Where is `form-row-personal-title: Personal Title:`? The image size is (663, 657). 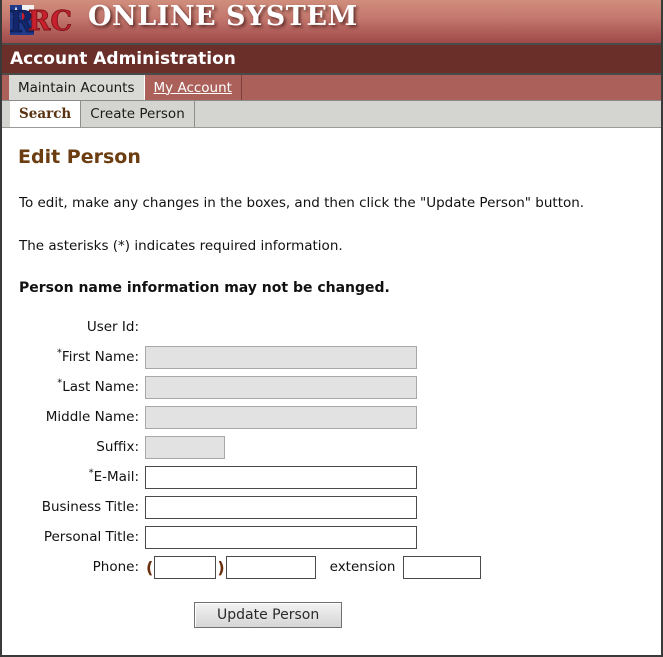 form-row-personal-title: Personal Title: is located at coordinates (331, 537).